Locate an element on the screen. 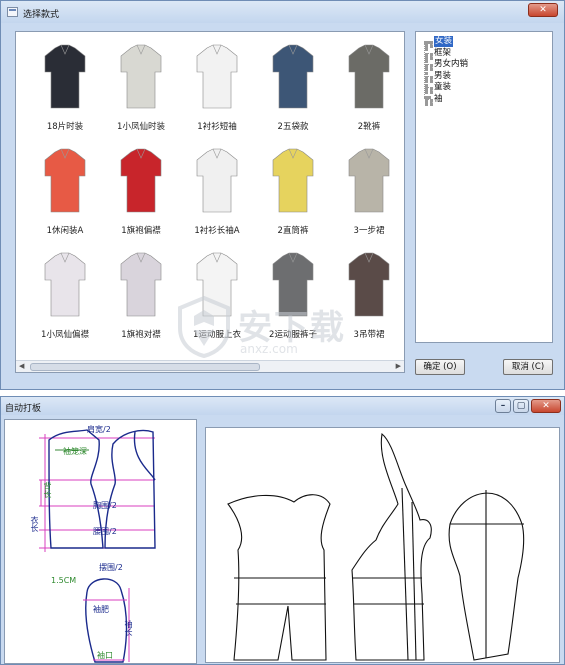  garment-label: 1旗袍偏襟 is located at coordinates (141, 231).